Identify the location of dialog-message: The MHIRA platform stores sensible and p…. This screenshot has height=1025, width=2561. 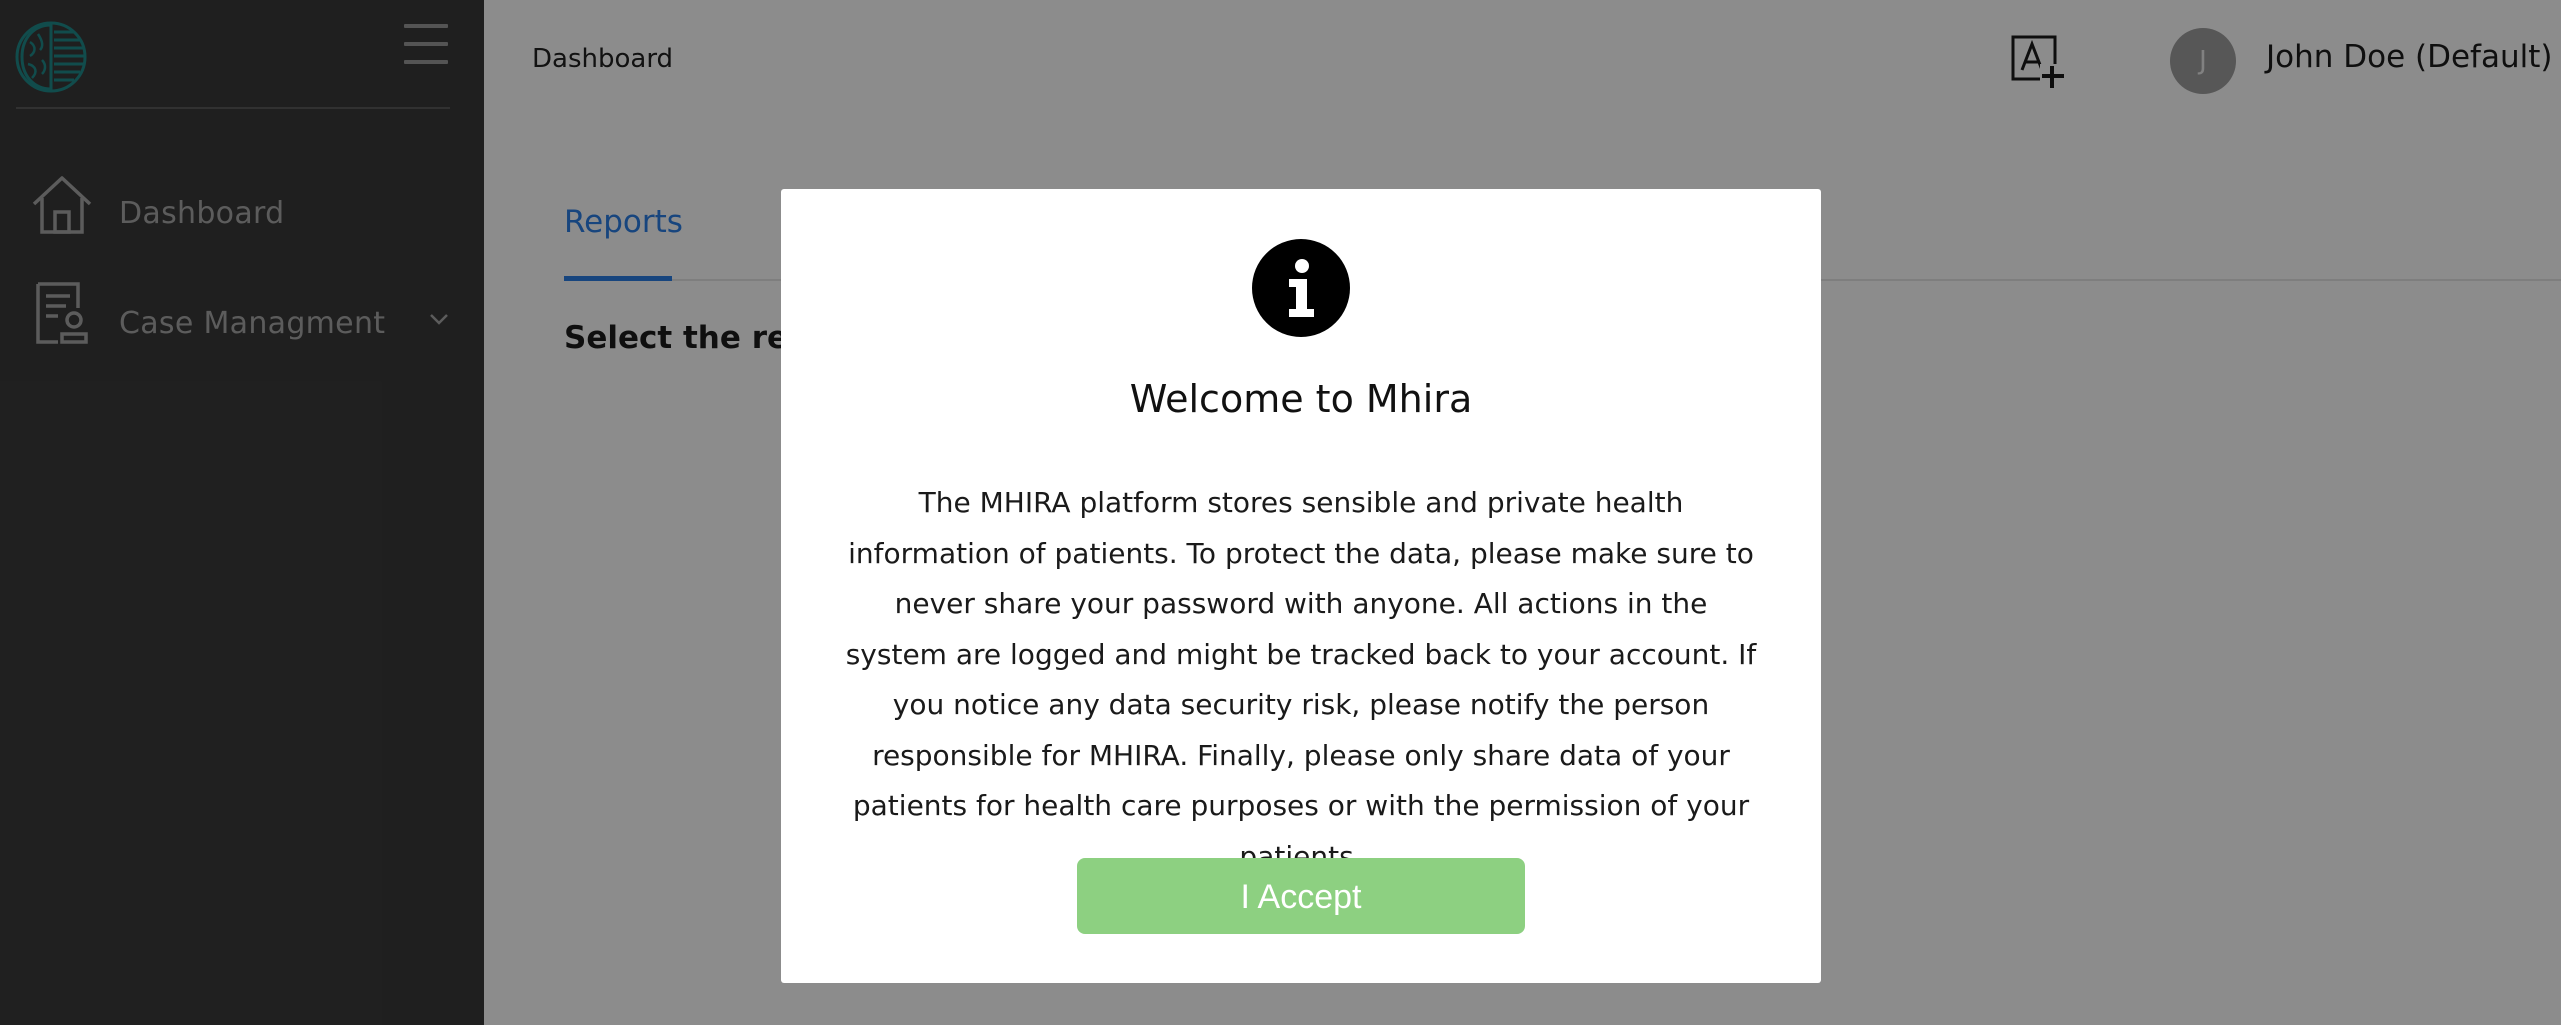
(1301, 679).